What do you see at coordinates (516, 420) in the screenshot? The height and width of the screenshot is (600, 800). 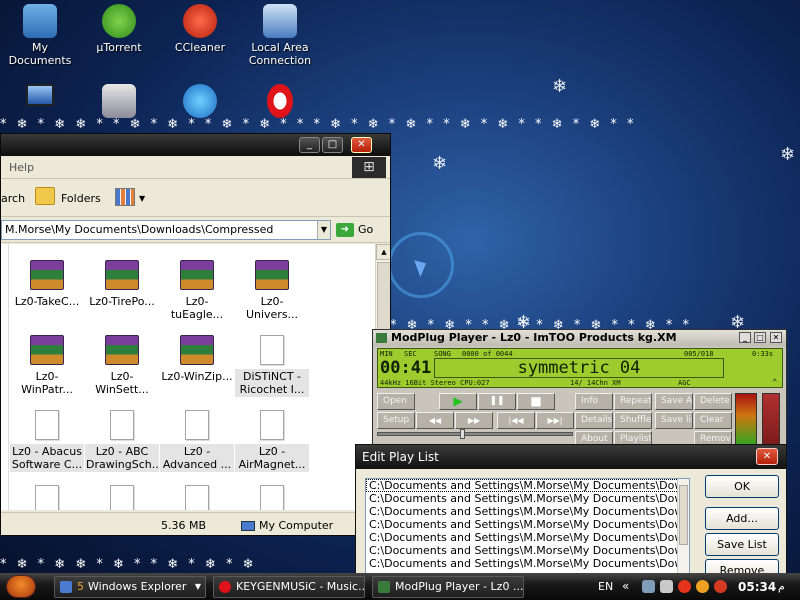 I see `previous-button: |◀◀` at bounding box center [516, 420].